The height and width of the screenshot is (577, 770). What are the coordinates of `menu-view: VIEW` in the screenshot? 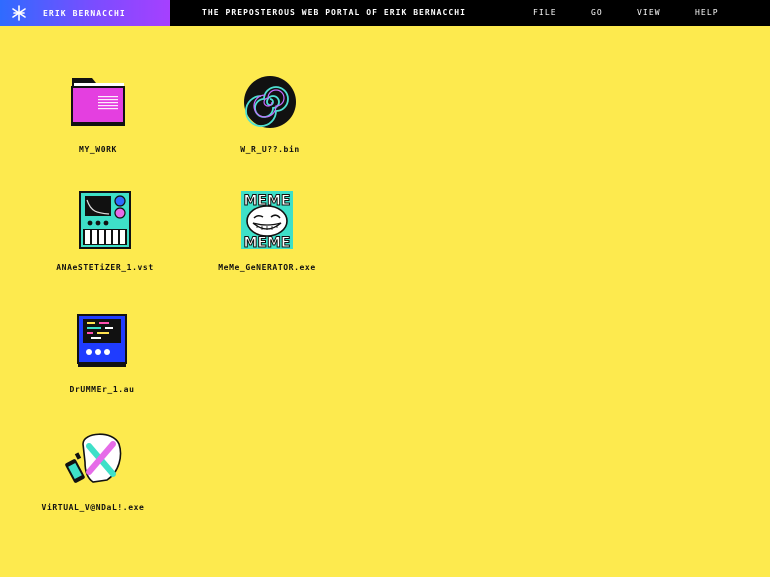 It's located at (649, 12).